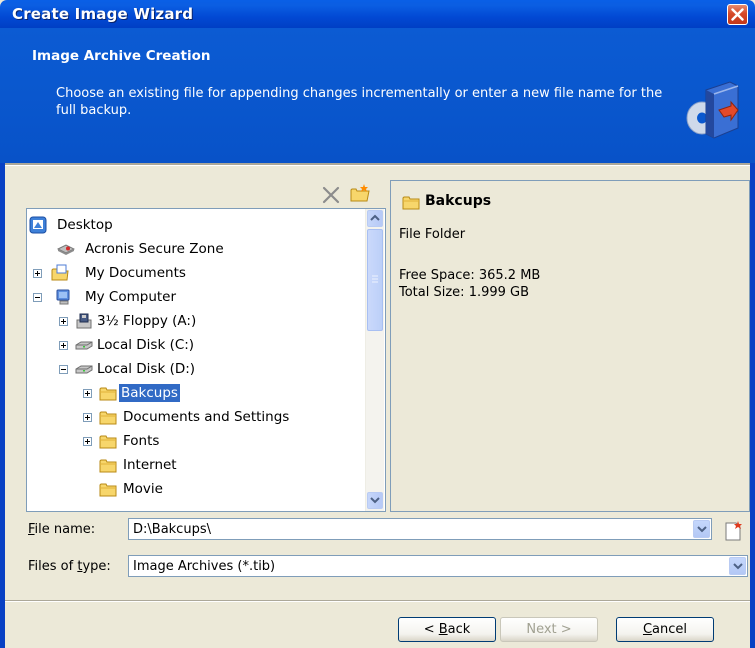 The height and width of the screenshot is (648, 755). What do you see at coordinates (447, 629) in the screenshot?
I see `back-button: < Back` at bounding box center [447, 629].